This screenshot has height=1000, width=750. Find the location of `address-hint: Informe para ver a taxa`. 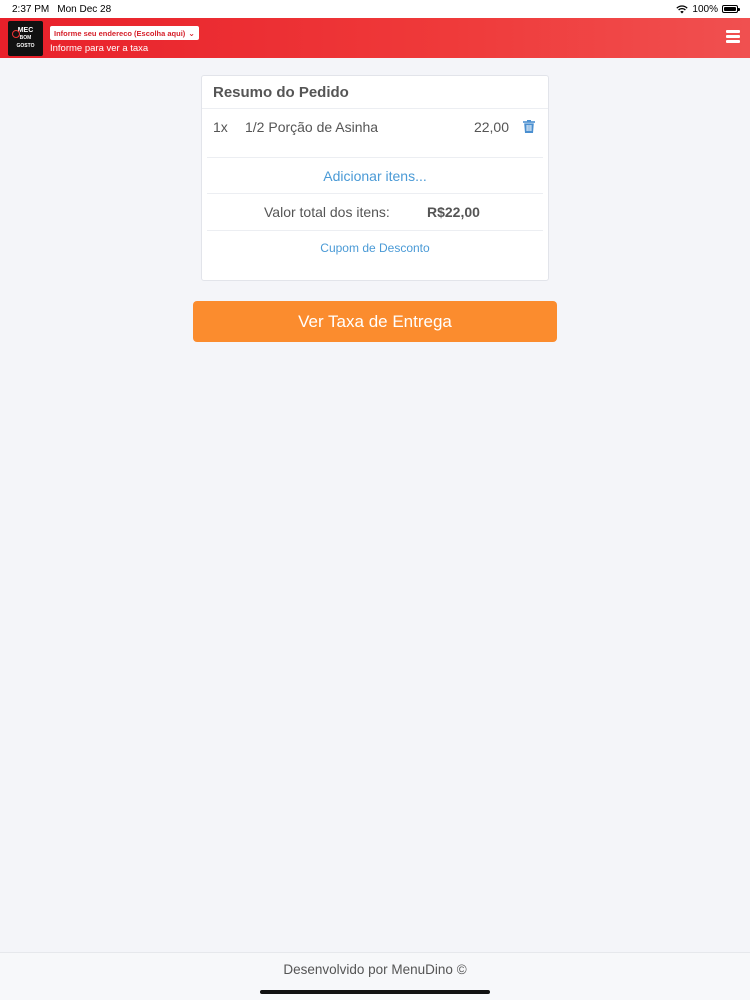

address-hint: Informe para ver a taxa is located at coordinates (99, 48).